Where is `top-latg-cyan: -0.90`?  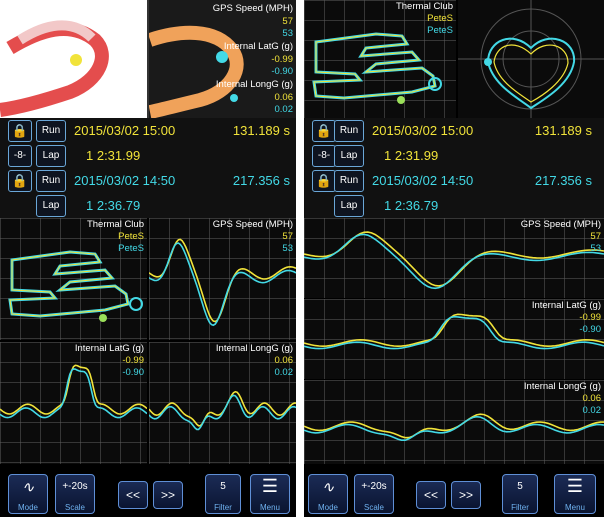
top-latg-cyan: -0.90 is located at coordinates (282, 71).